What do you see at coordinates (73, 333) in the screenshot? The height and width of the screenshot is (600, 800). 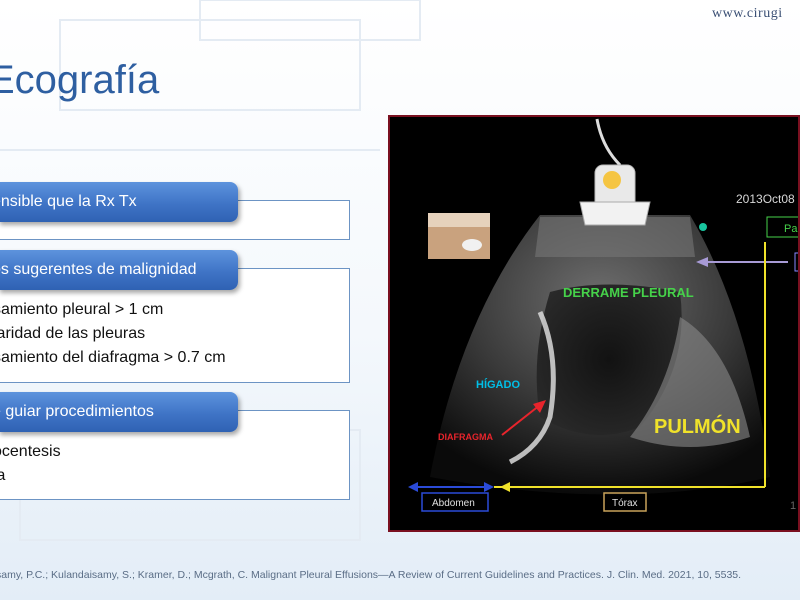 I see `section-2-item: laridad de las pleuras` at bounding box center [73, 333].